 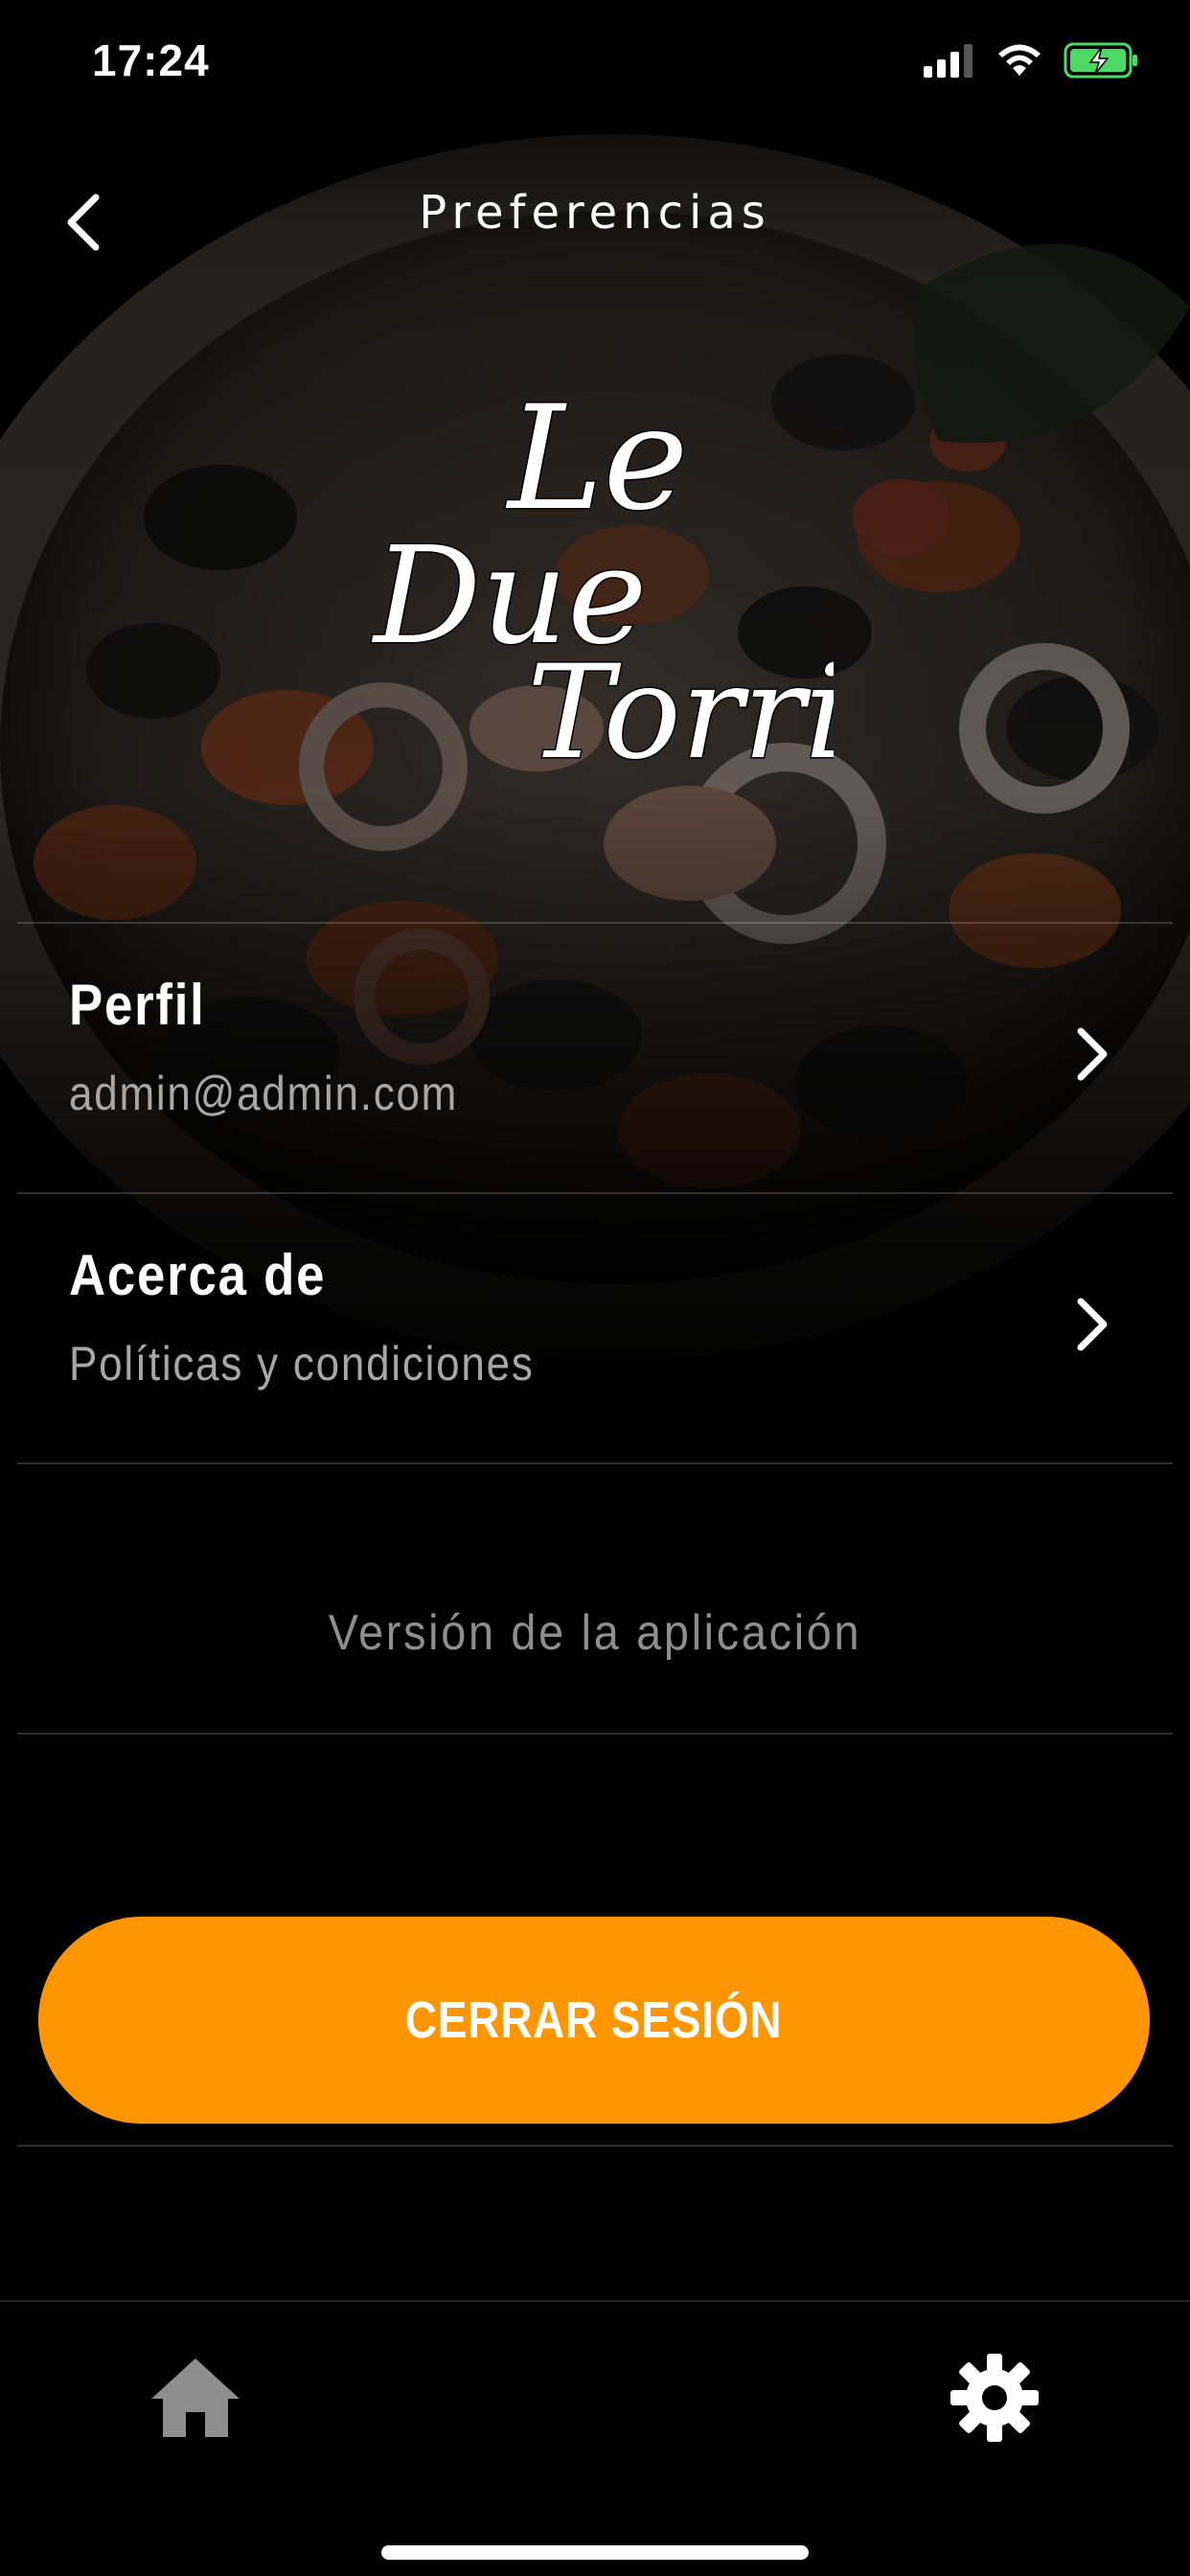 What do you see at coordinates (595, 63) in the screenshot?
I see `status-bar: 17:24` at bounding box center [595, 63].